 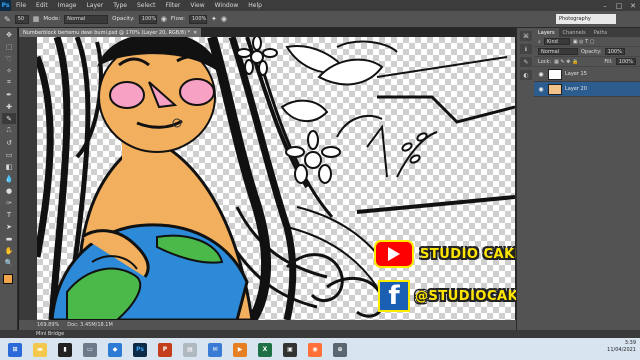 I want to click on quick-select-tool-icon: ✧, so click(x=9, y=70).